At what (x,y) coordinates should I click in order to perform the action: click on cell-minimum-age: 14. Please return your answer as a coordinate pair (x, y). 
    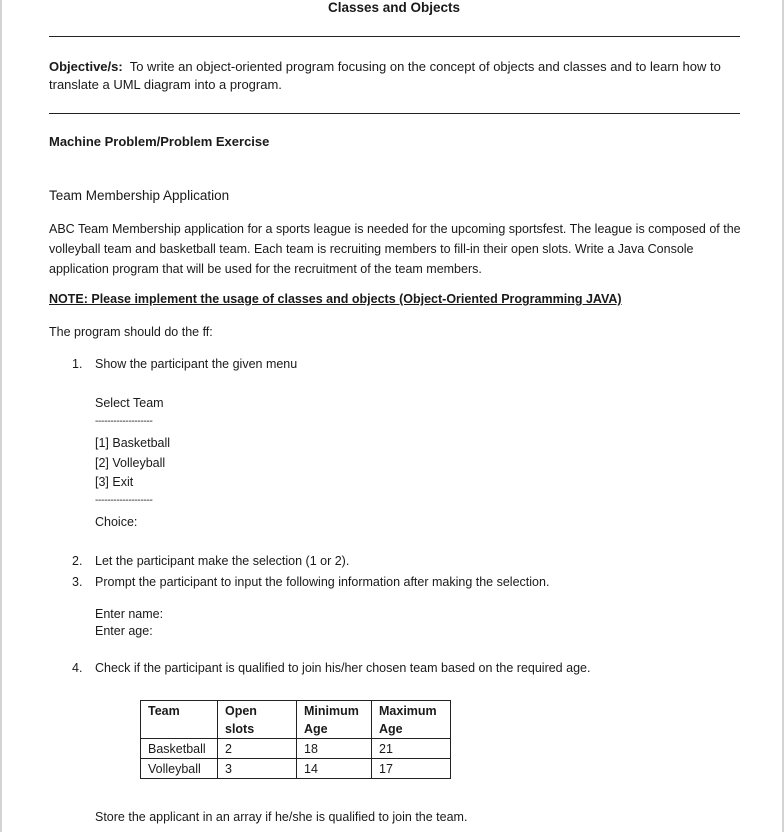
    Looking at the image, I should click on (334, 768).